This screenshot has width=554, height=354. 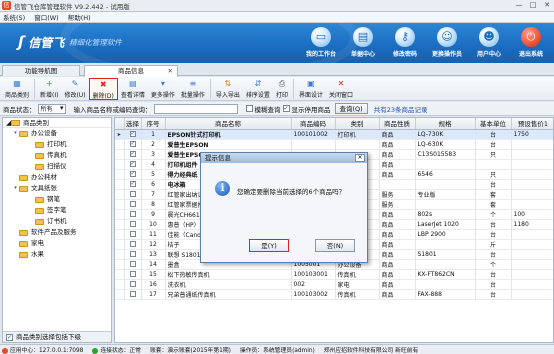 I want to click on import-export-button: ⇅ 导入导出, so click(x=228, y=89).